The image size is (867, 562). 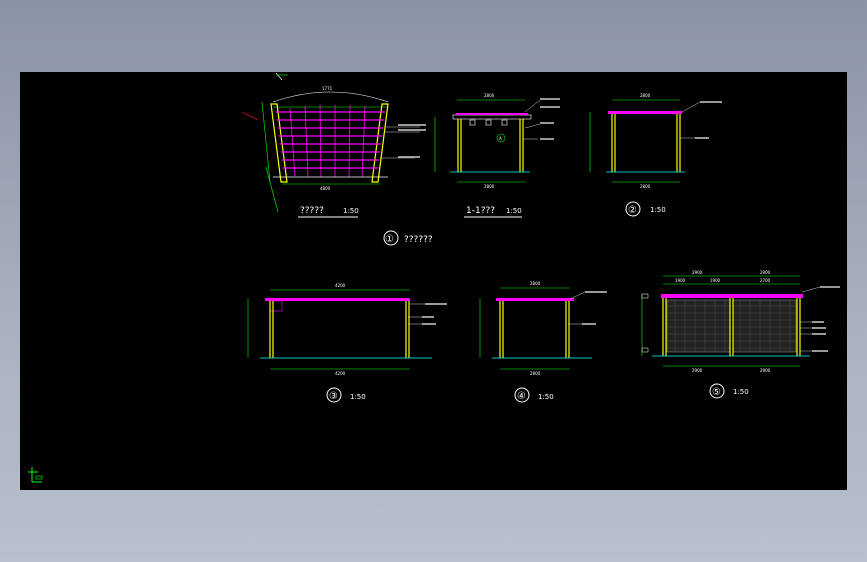 I want to click on elev5-bottom-dim-2: 2900, so click(x=765, y=370).